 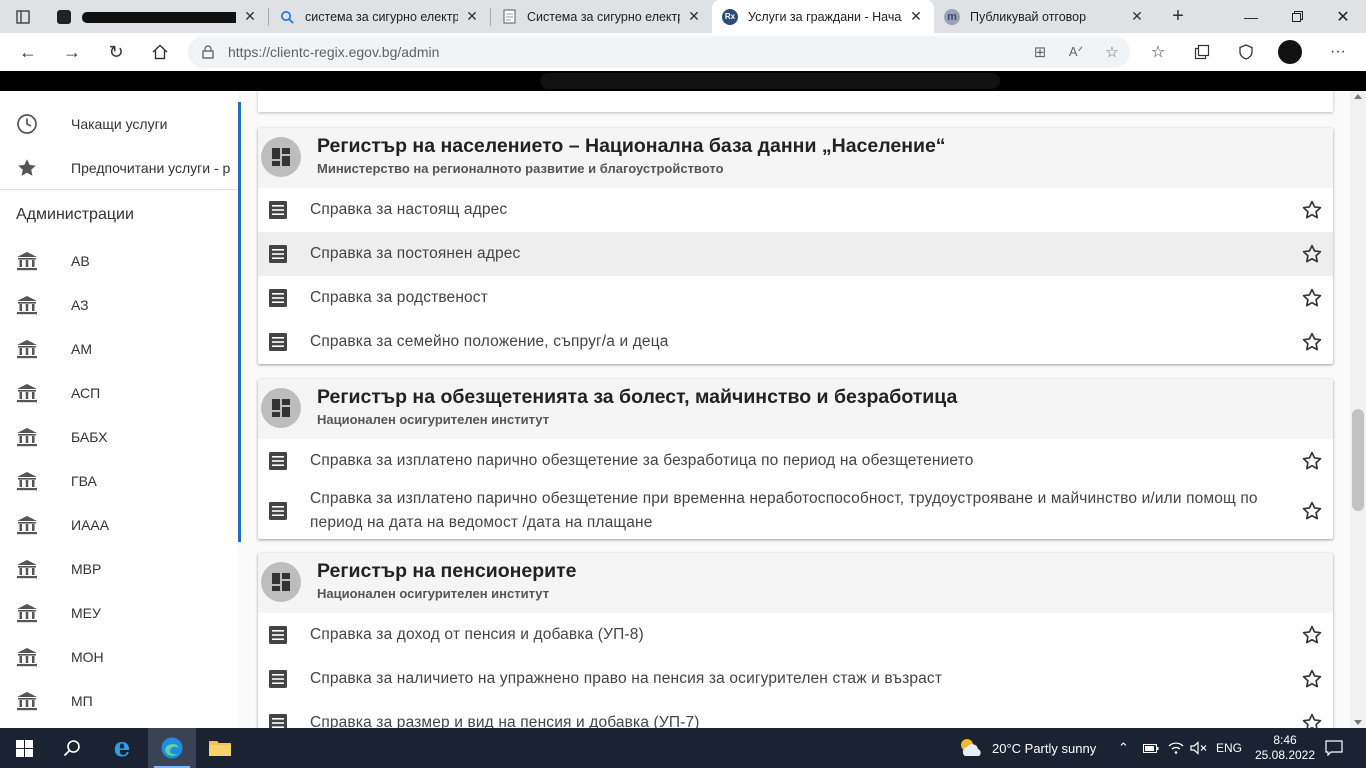 I want to click on sidebar-item-admin: АЗ, so click(x=119, y=305).